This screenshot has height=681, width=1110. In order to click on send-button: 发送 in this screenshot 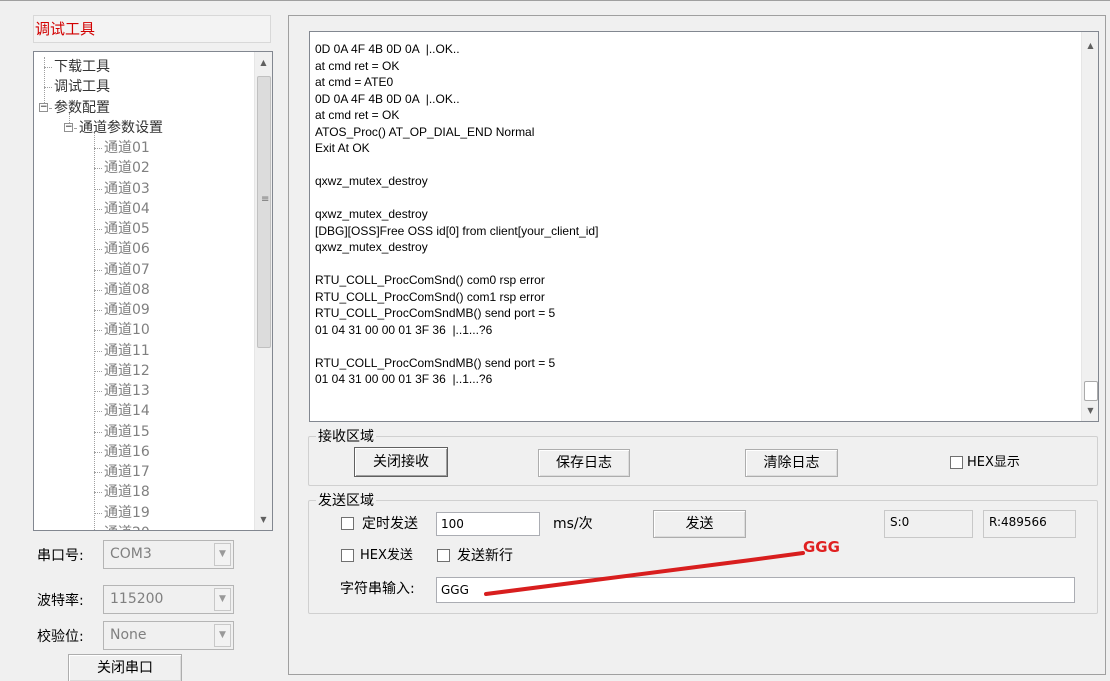, I will do `click(699, 524)`.